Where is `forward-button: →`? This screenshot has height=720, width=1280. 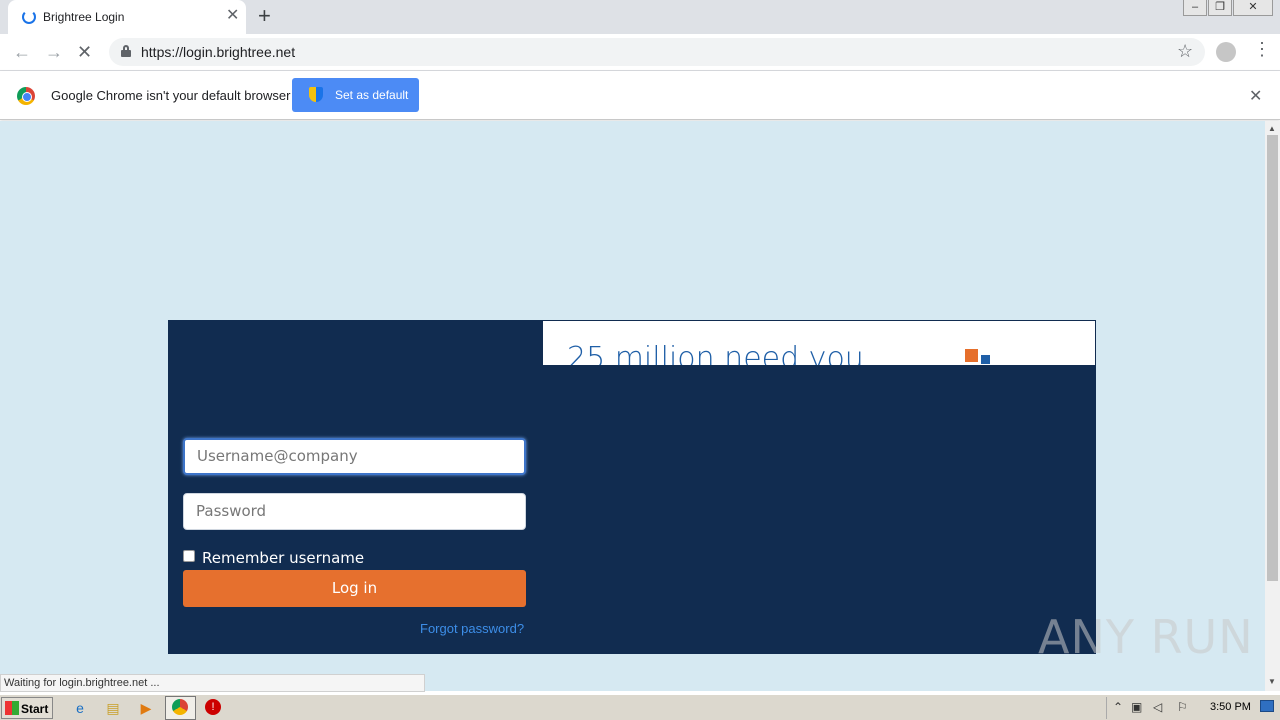
forward-button: → is located at coordinates (54, 52).